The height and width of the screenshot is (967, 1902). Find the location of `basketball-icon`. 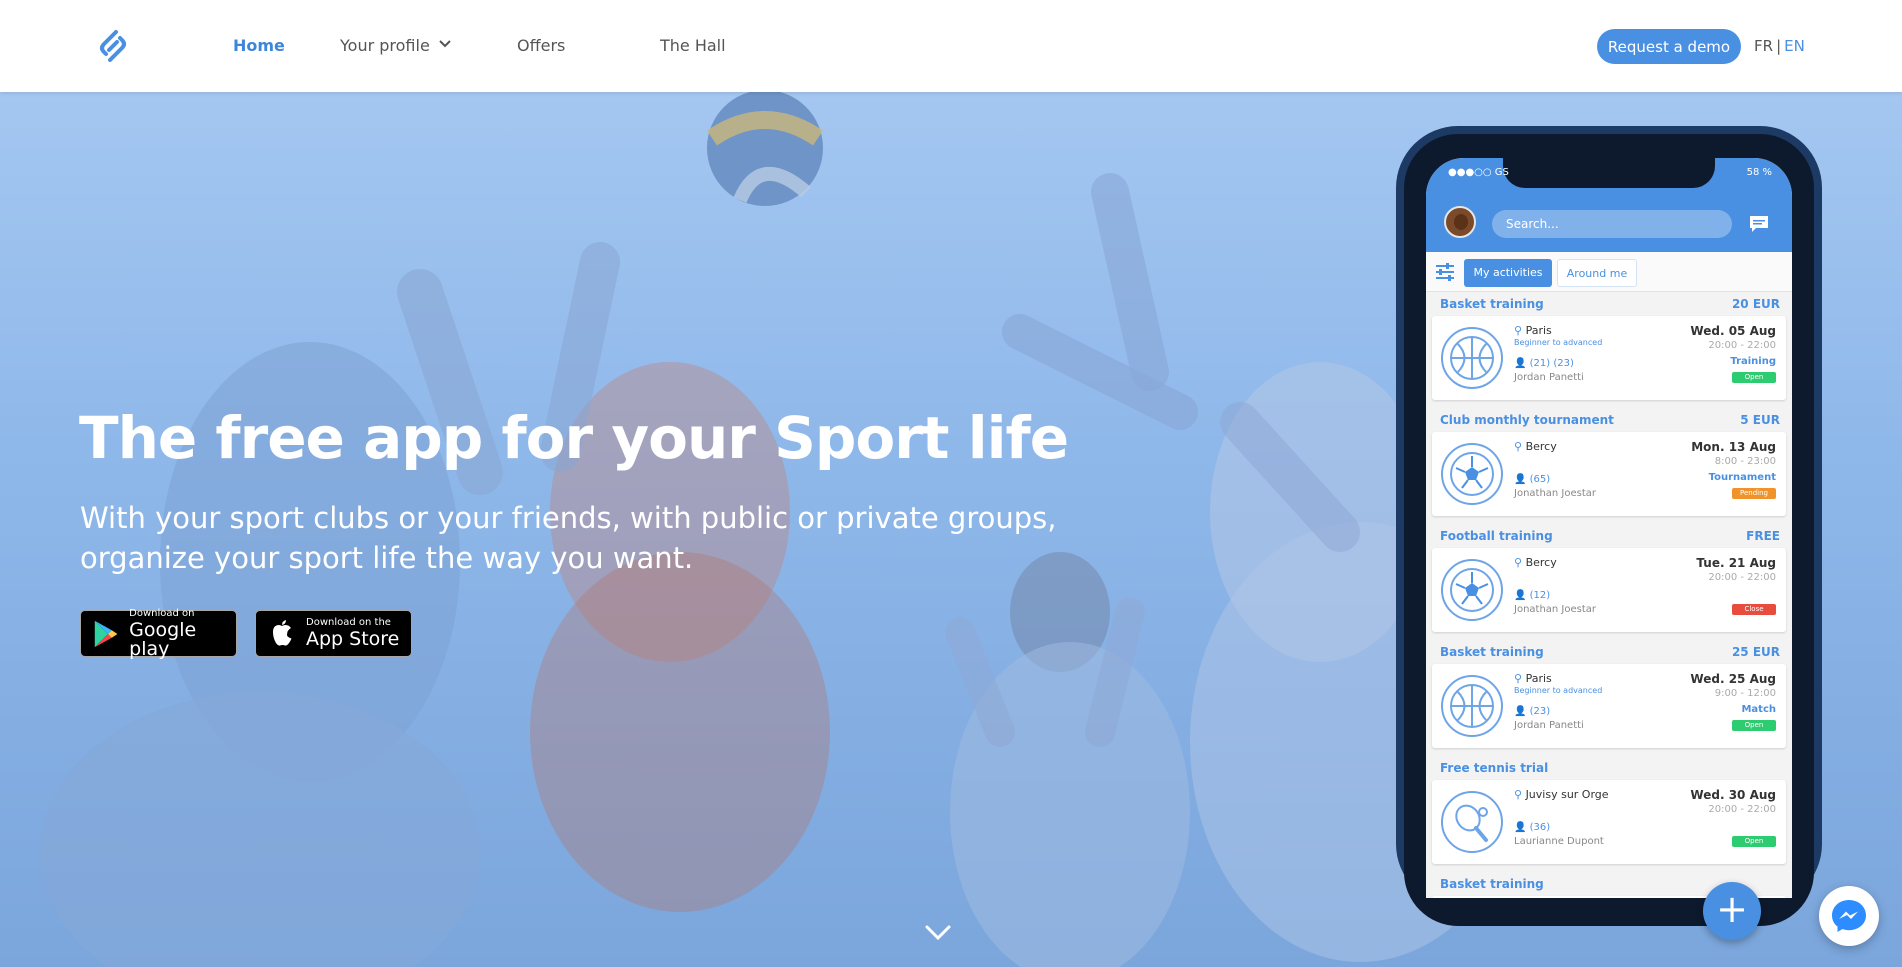

basketball-icon is located at coordinates (1472, 358).